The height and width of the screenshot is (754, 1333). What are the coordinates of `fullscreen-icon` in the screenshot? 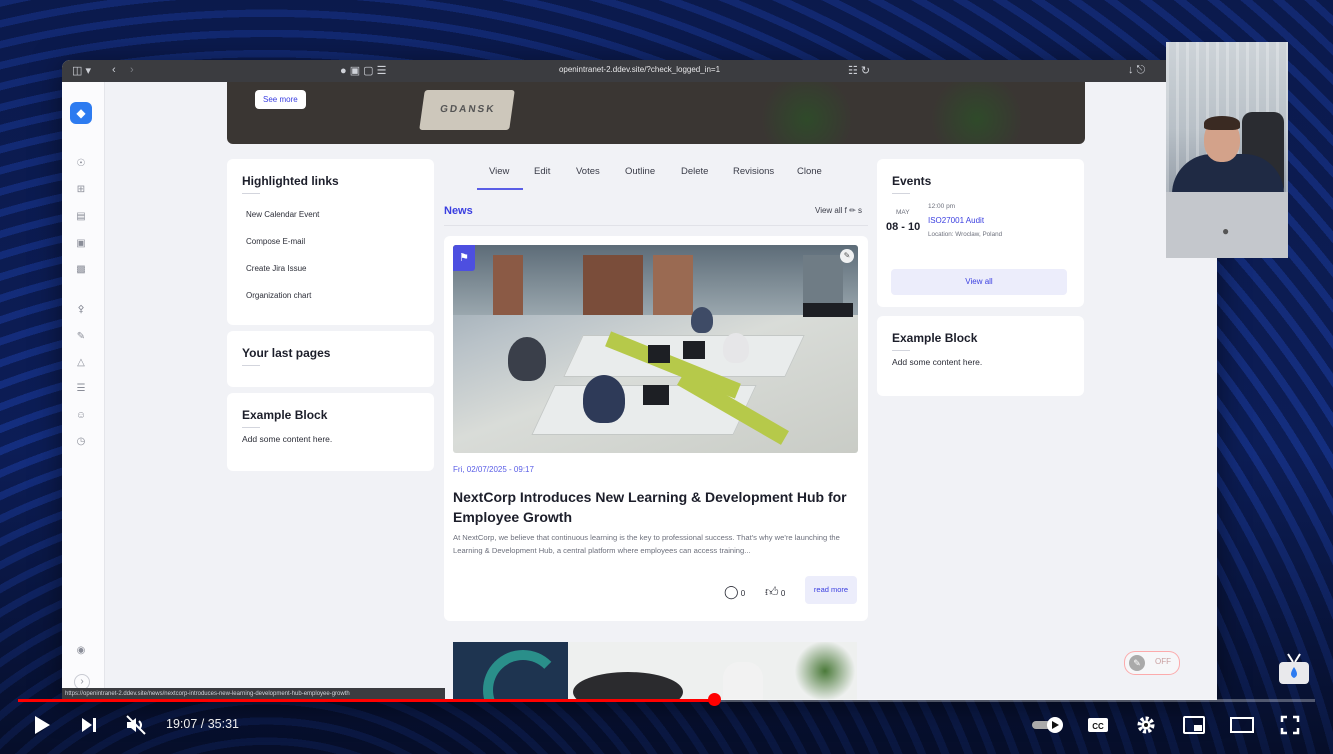 It's located at (1290, 725).